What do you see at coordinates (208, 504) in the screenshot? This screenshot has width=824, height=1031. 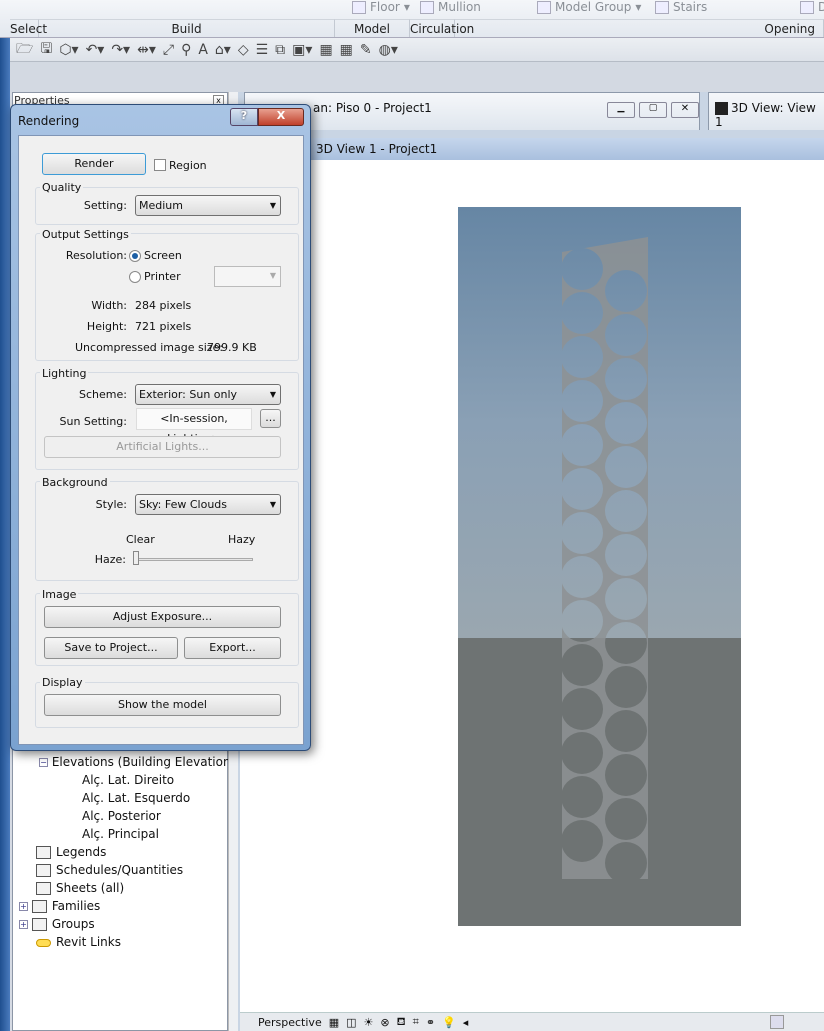 I see `background-style-select: Sky: Few Clouds` at bounding box center [208, 504].